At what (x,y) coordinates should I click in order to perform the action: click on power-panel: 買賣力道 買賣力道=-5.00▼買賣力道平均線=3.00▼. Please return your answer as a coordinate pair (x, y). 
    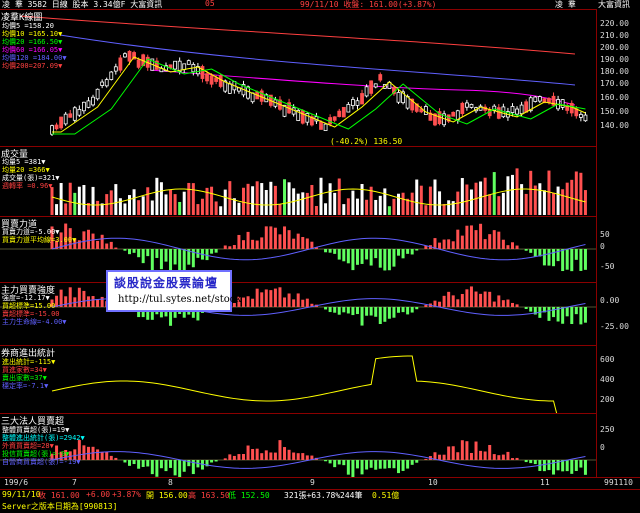
    Looking at the image, I should click on (298, 249).